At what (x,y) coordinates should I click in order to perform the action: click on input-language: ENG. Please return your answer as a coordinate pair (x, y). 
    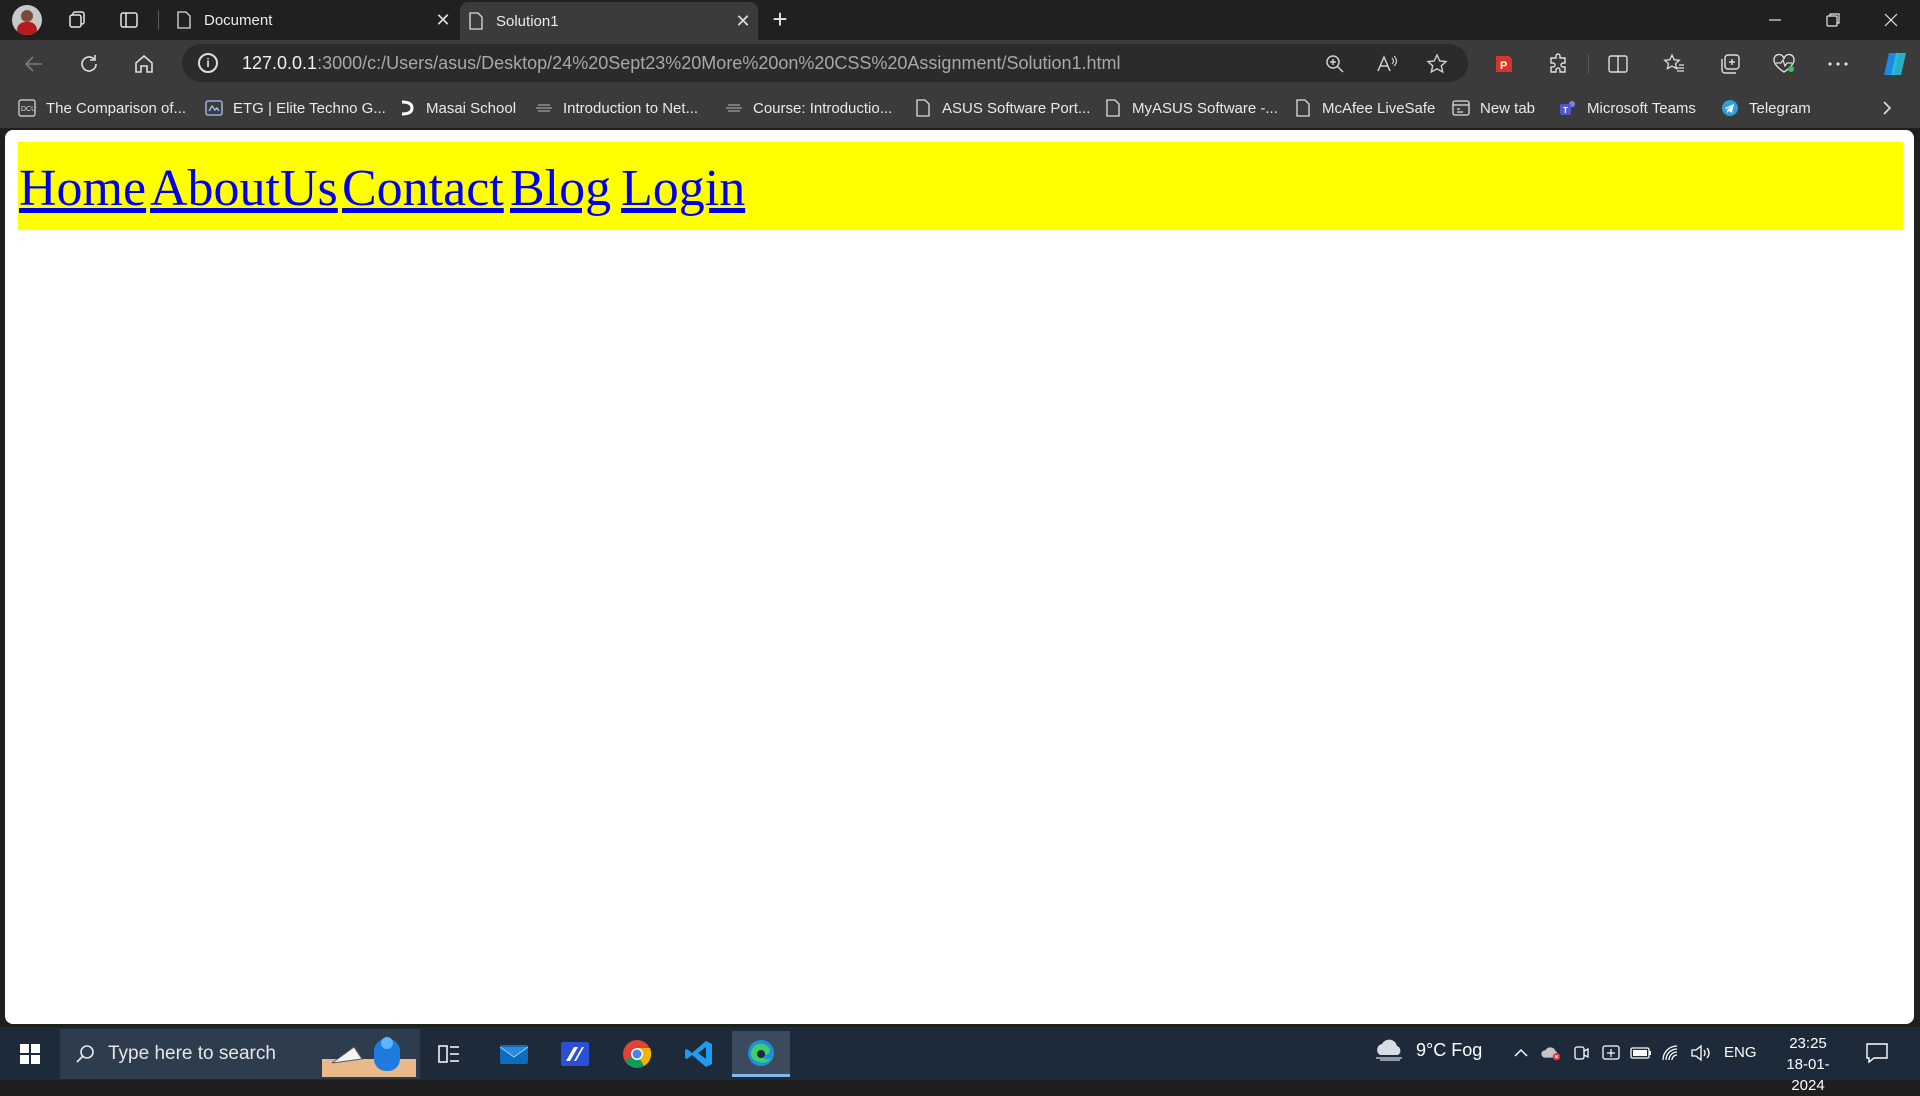
    Looking at the image, I should click on (1740, 1052).